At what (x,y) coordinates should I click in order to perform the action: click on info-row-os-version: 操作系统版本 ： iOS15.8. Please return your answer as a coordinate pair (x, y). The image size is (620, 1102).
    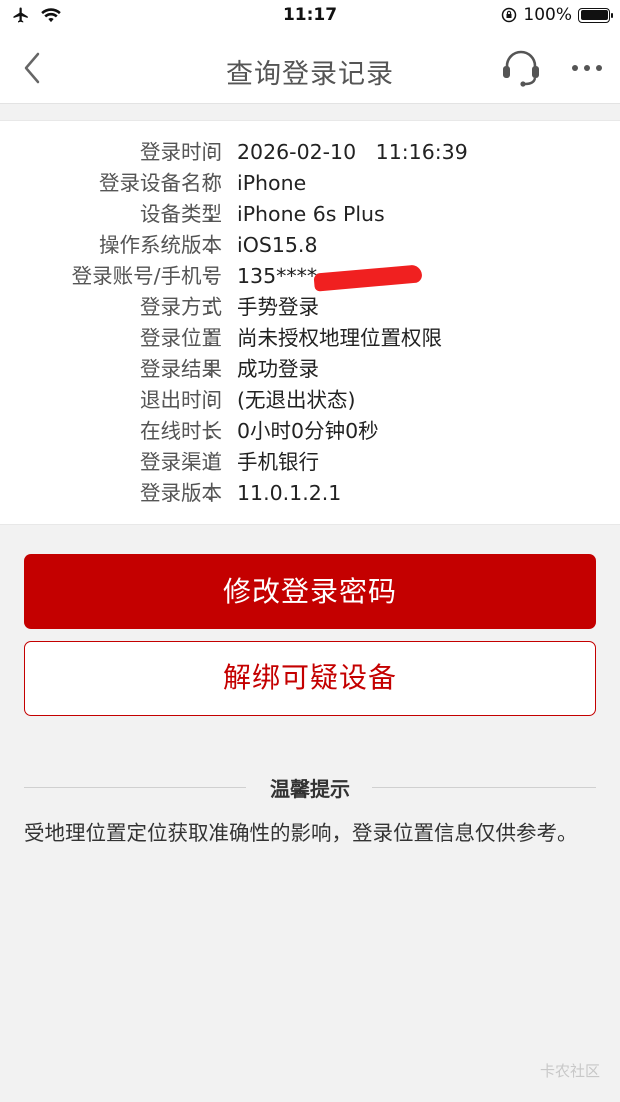
    Looking at the image, I should click on (310, 245).